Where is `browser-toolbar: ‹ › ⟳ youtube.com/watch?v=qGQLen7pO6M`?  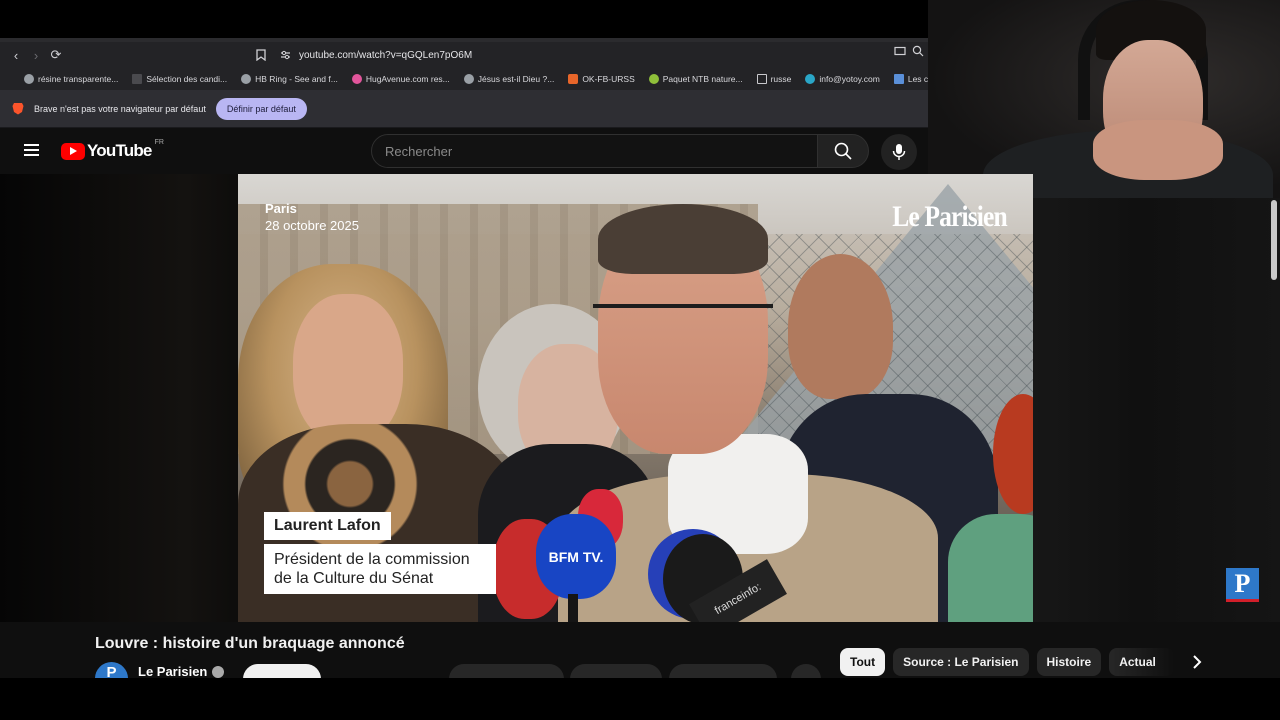
browser-toolbar: ‹ › ⟳ youtube.com/watch?v=qGQLen7pO6M is located at coordinates (464, 55).